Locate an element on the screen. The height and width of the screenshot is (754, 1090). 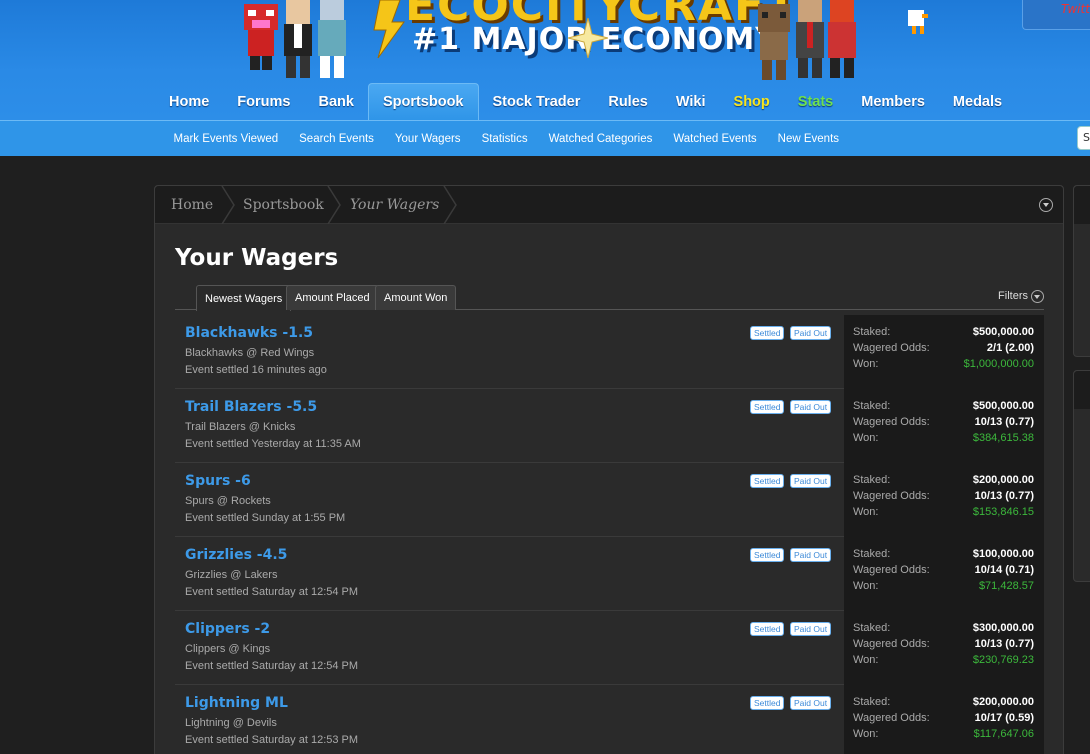
subnav-your-wagers: Your Wagers is located at coordinates (427, 139).